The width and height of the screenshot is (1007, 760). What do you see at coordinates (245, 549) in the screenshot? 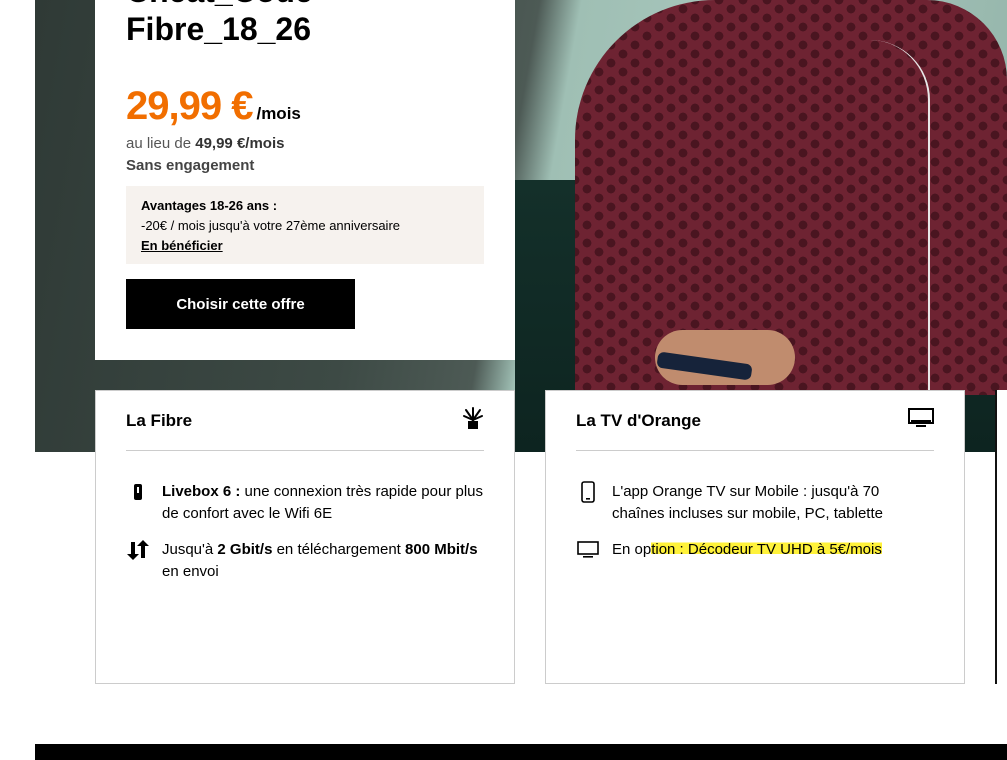
I see `download-speed: 2 Gbit/s` at bounding box center [245, 549].